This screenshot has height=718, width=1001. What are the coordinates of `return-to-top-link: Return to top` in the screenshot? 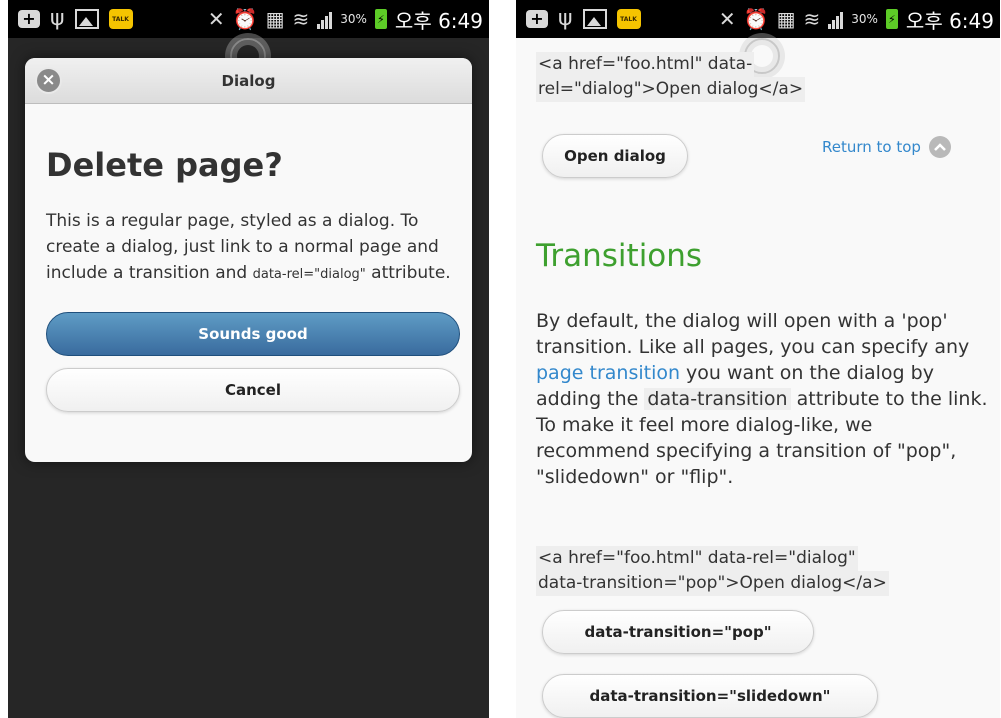 It's located at (886, 147).